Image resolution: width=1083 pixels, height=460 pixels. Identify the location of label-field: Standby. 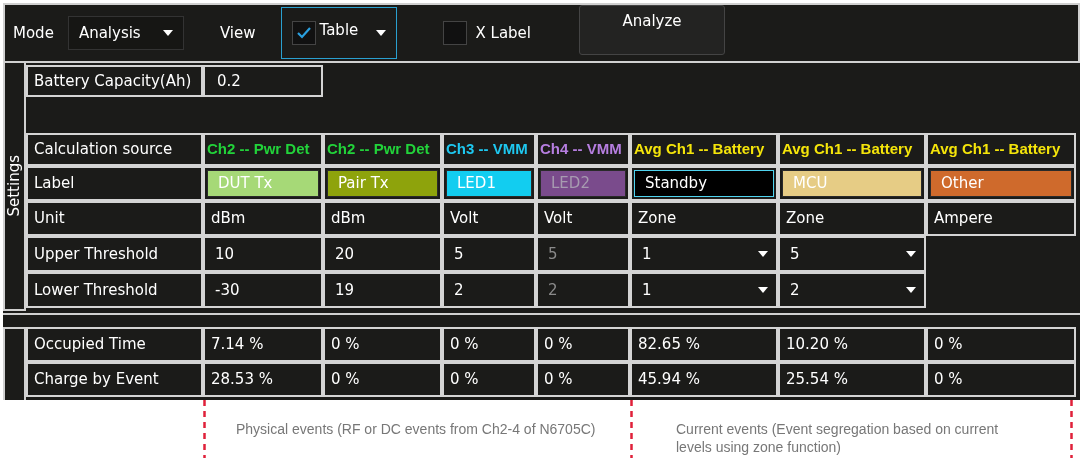
(704, 183).